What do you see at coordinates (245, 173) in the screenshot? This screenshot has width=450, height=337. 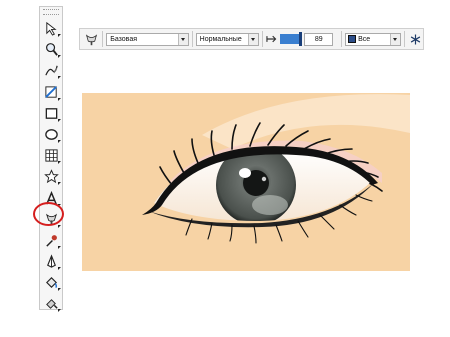 I see `catchlight` at bounding box center [245, 173].